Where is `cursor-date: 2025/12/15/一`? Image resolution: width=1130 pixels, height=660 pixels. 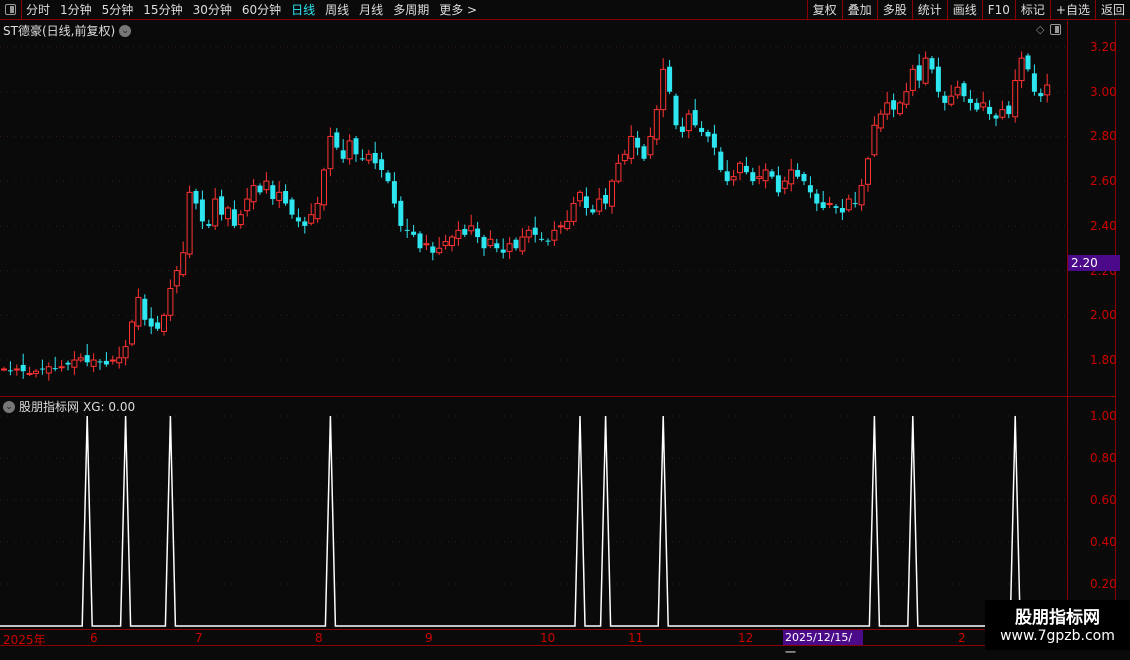
cursor-date: 2025/12/15/一 is located at coordinates (823, 644).